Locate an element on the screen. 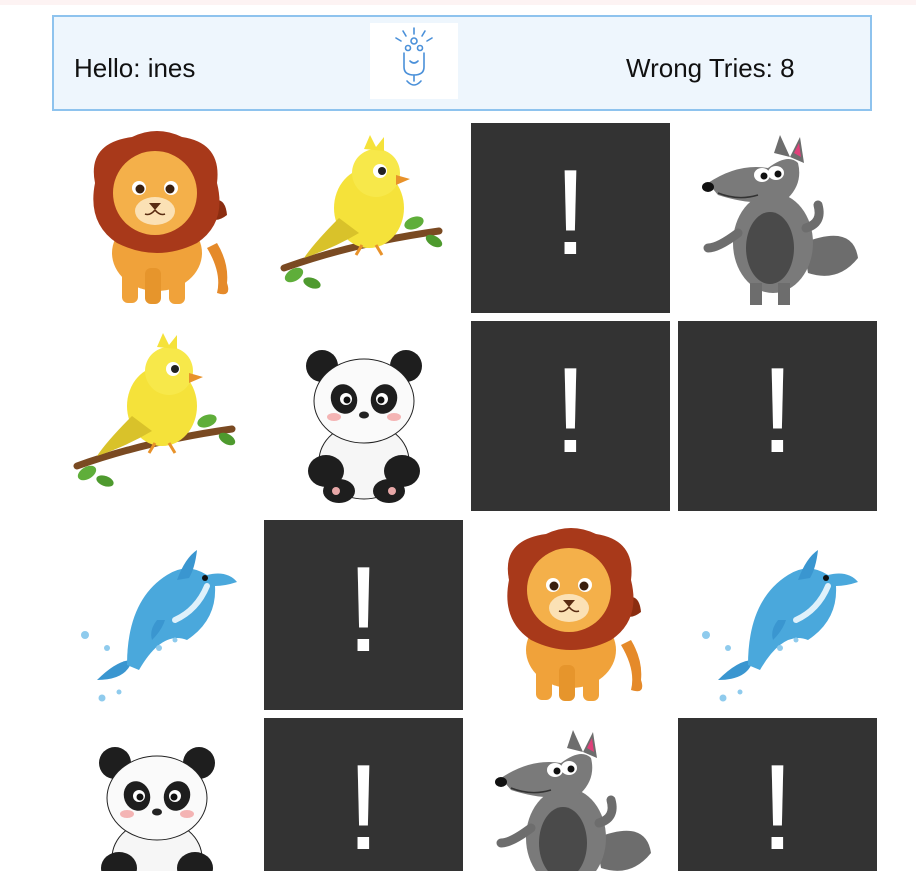 This screenshot has width=916, height=871. brain-lightbulb-logo-icon is located at coordinates (414, 61).